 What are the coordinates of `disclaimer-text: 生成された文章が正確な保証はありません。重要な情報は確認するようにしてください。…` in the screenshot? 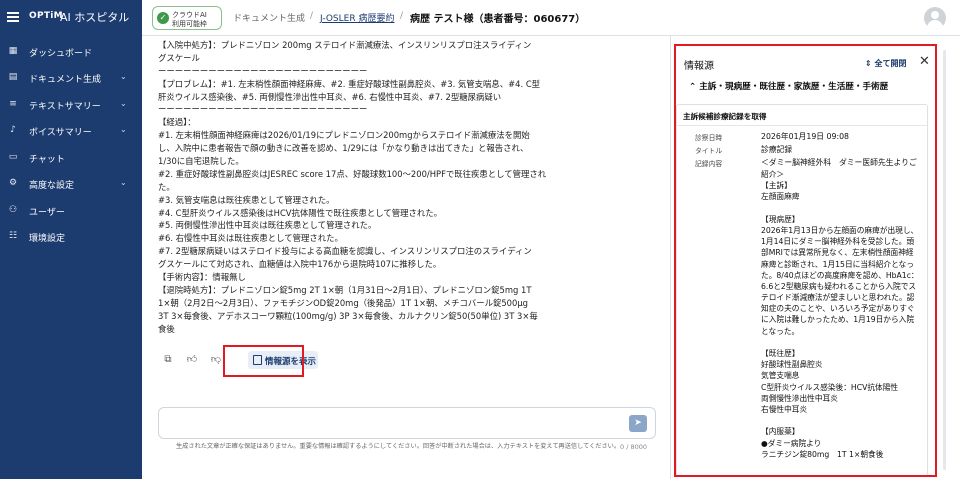 It's located at (398, 446).